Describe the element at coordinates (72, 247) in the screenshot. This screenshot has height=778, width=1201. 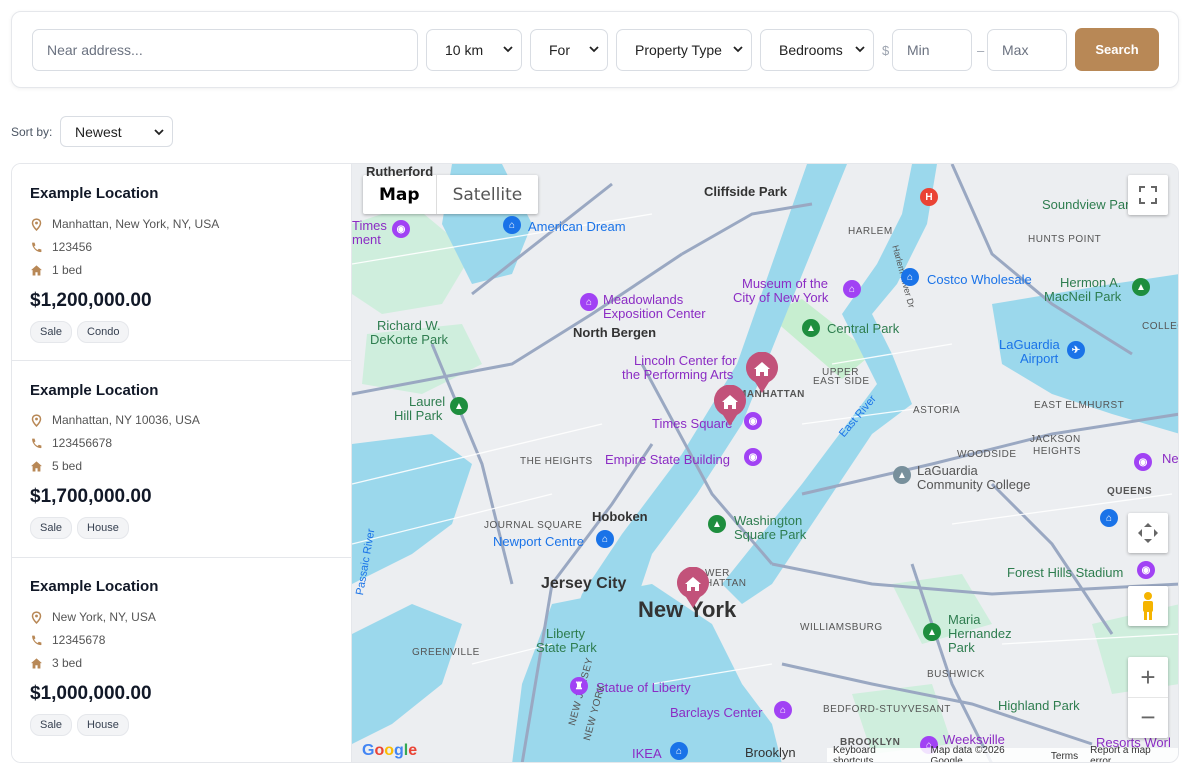
I see `listing-phone-text: 123456` at that location.